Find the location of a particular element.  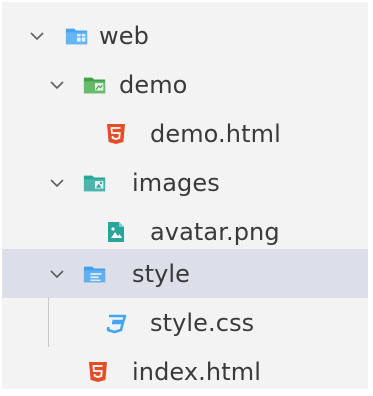

tree-item-demo: demo is located at coordinates (185, 84).